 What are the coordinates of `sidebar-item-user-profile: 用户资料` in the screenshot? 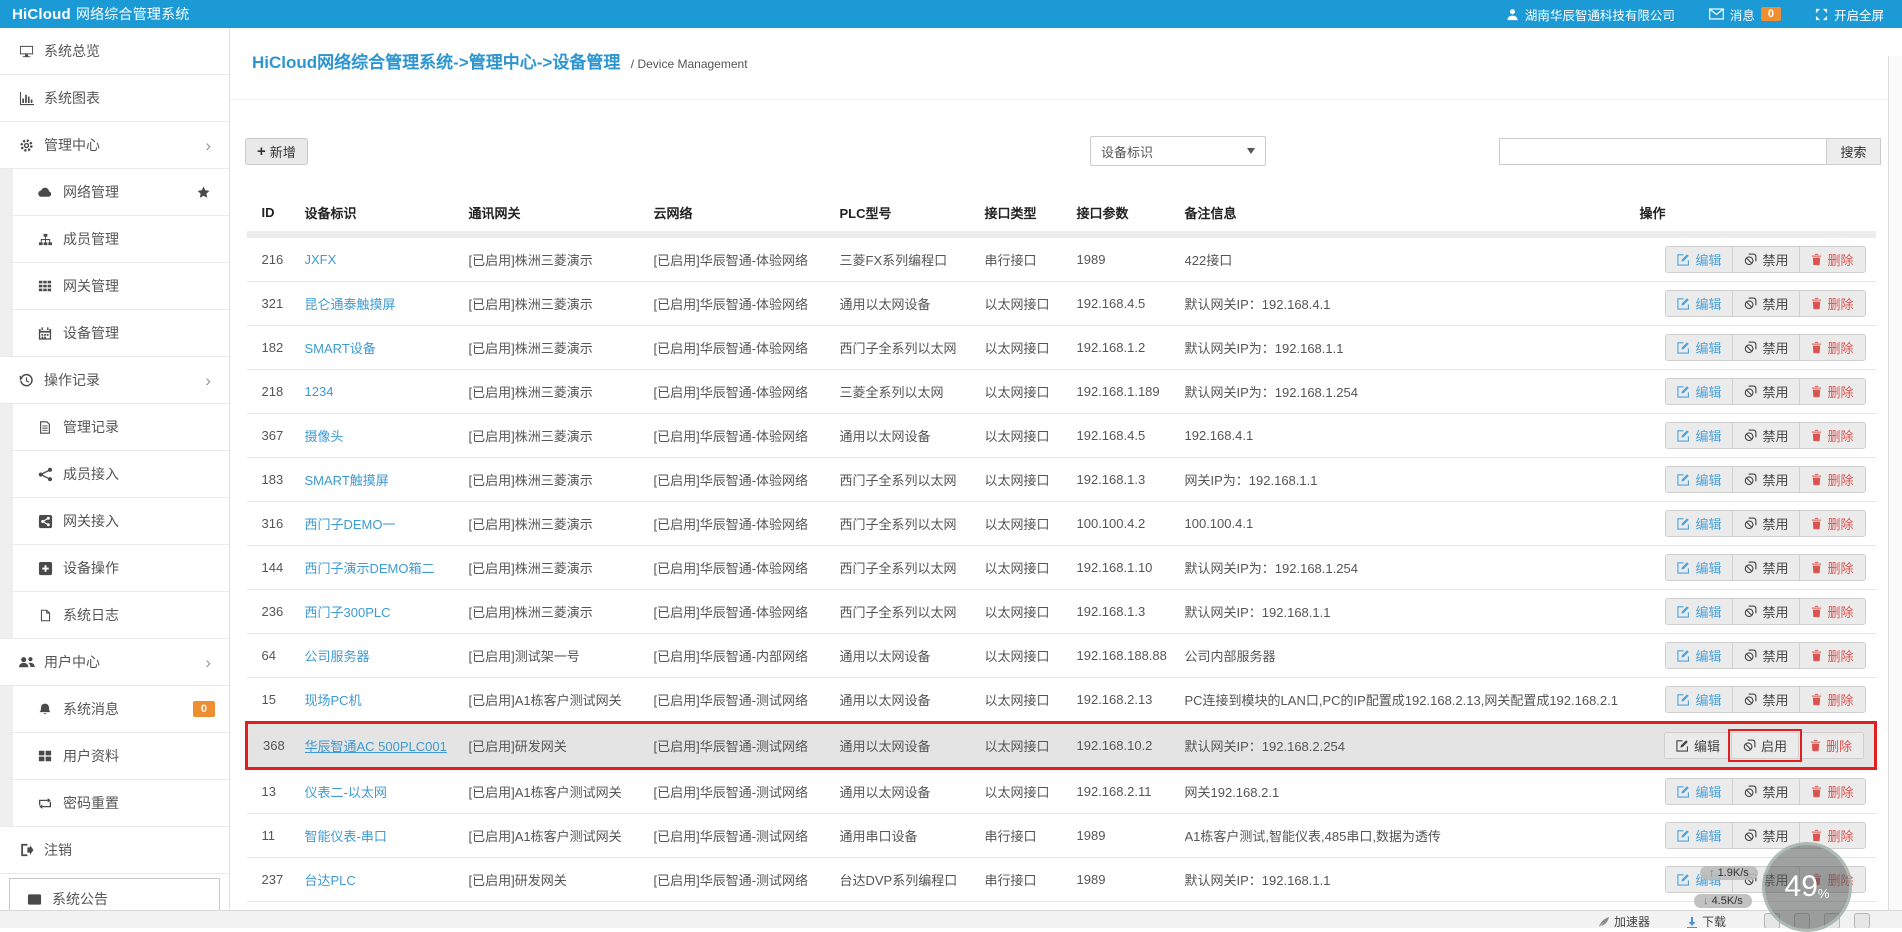 It's located at (114, 756).